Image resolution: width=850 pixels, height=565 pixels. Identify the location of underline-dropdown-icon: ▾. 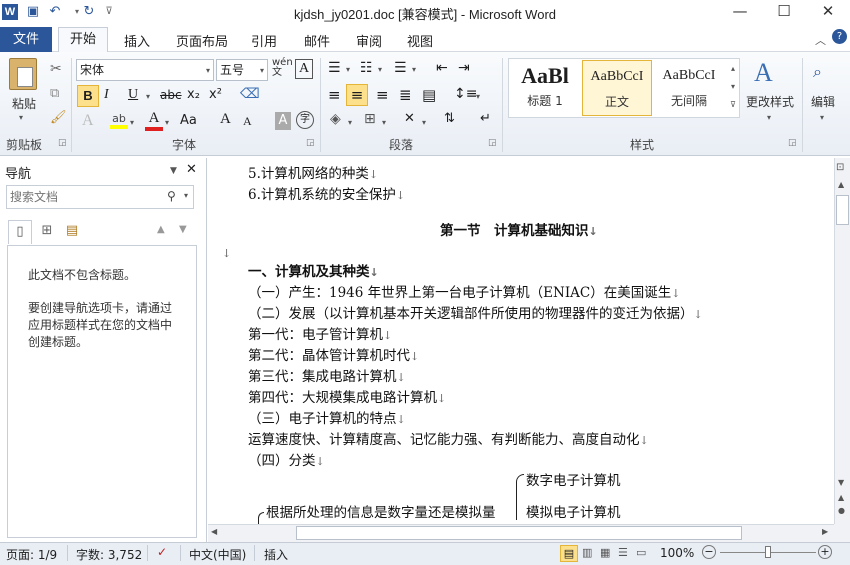
(148, 96).